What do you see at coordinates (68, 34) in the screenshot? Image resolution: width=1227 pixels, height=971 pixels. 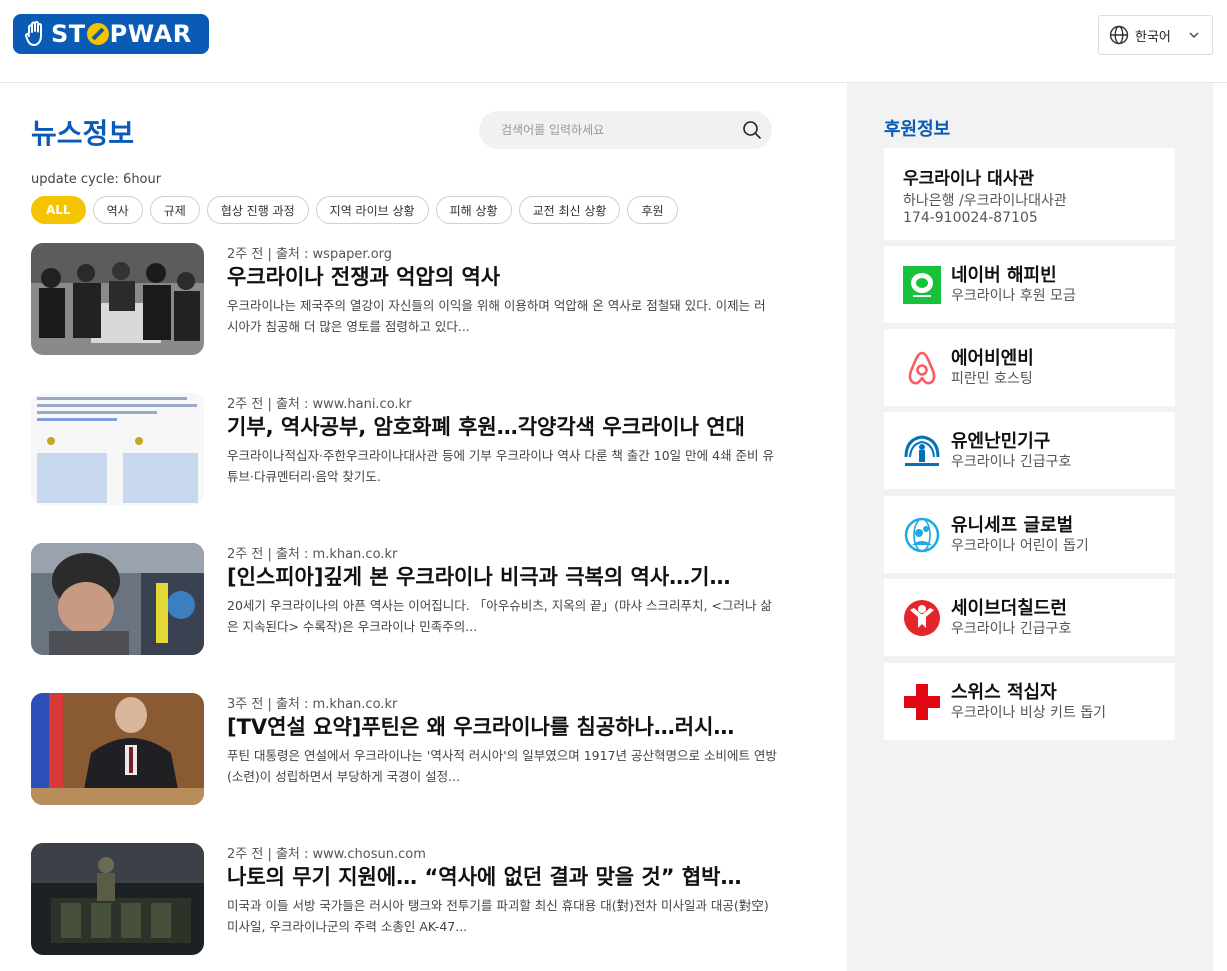 I see `logo-text-start: ST` at bounding box center [68, 34].